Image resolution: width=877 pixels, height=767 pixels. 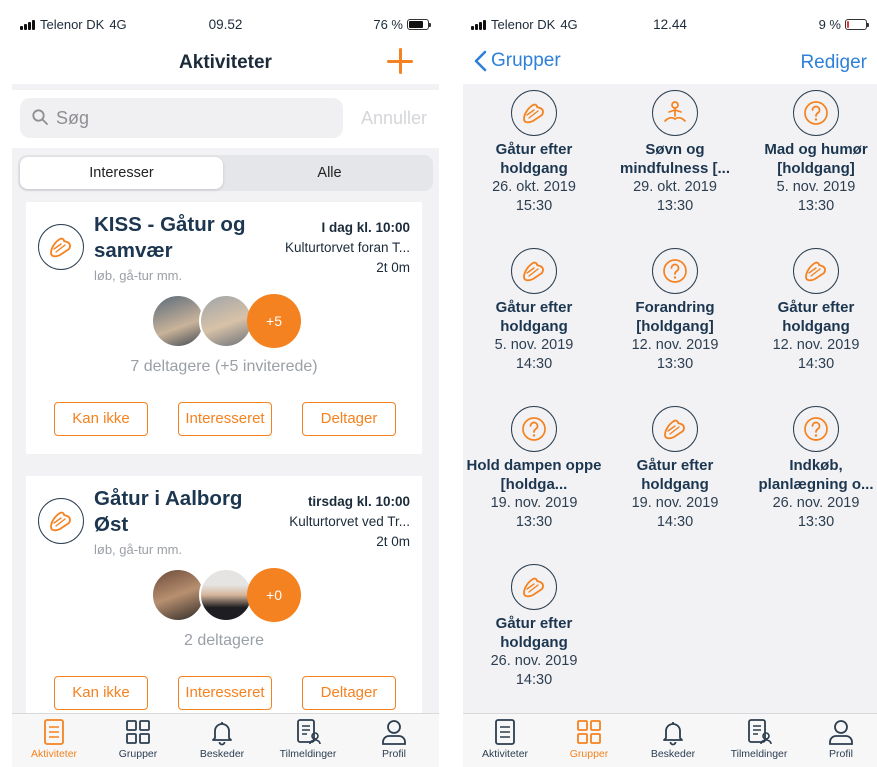 I want to click on group-date: 26. nov. 2019, so click(x=816, y=503).